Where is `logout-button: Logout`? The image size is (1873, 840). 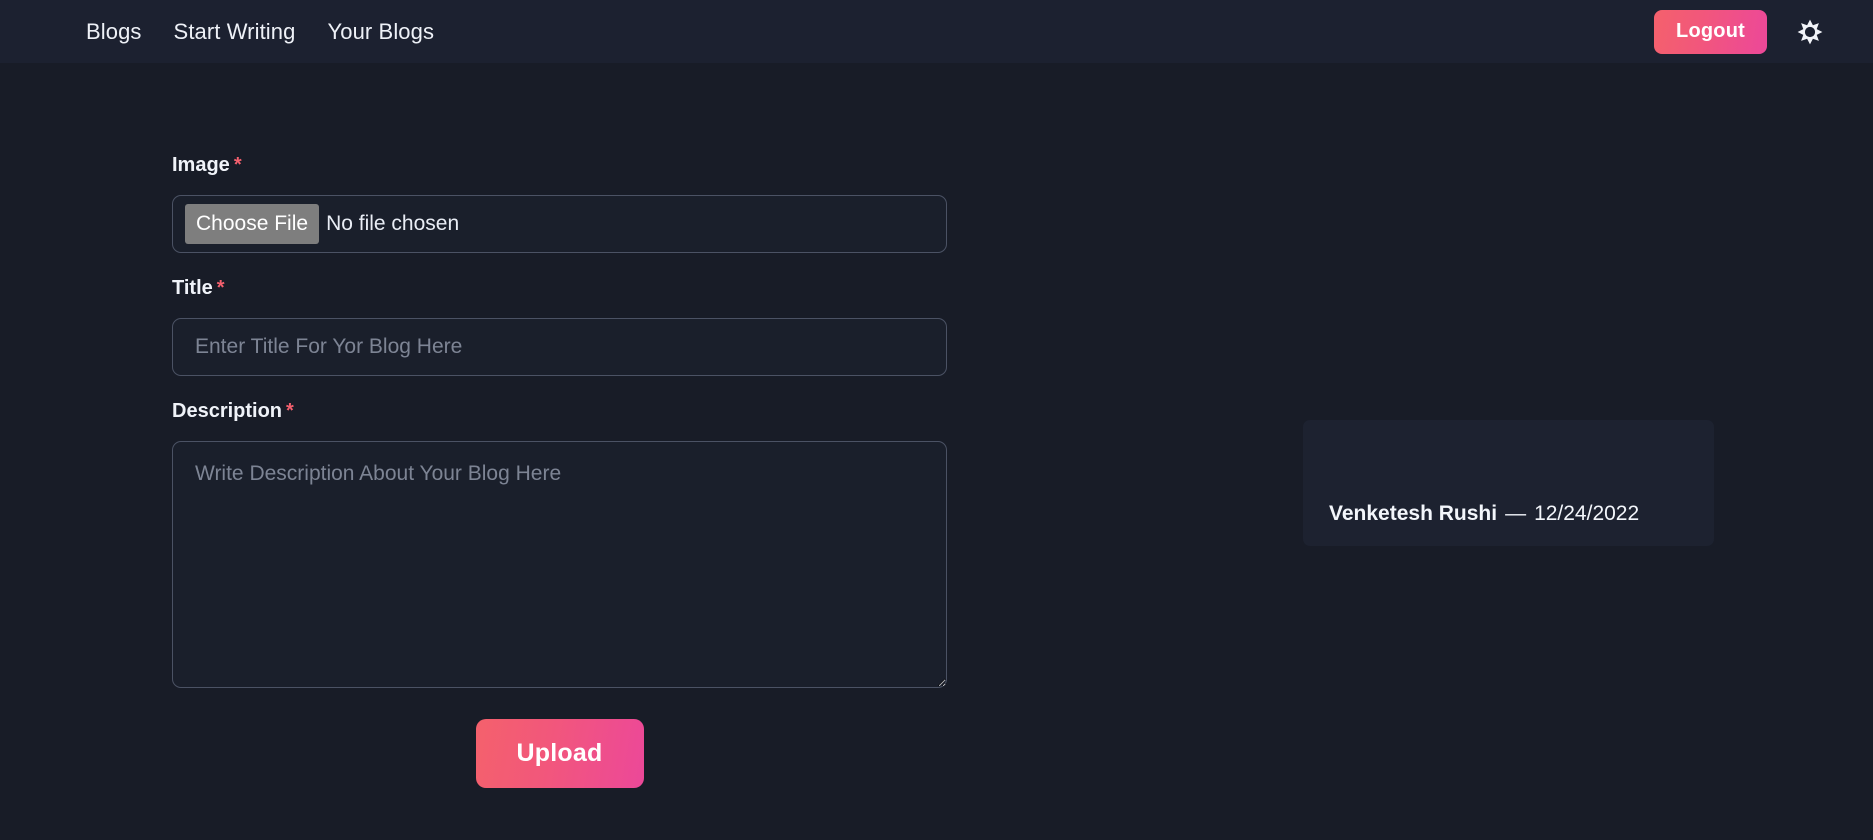 logout-button: Logout is located at coordinates (1710, 31).